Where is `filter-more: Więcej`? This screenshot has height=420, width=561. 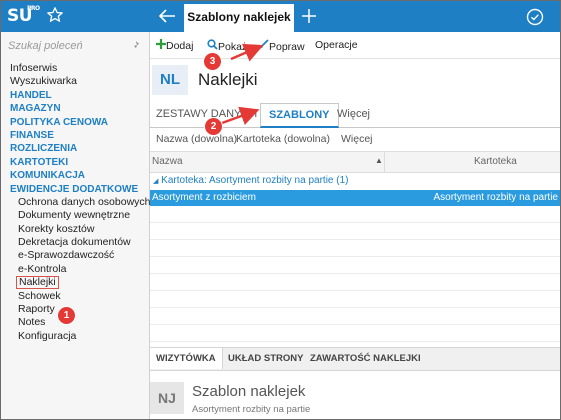 filter-more: Więcej is located at coordinates (357, 139).